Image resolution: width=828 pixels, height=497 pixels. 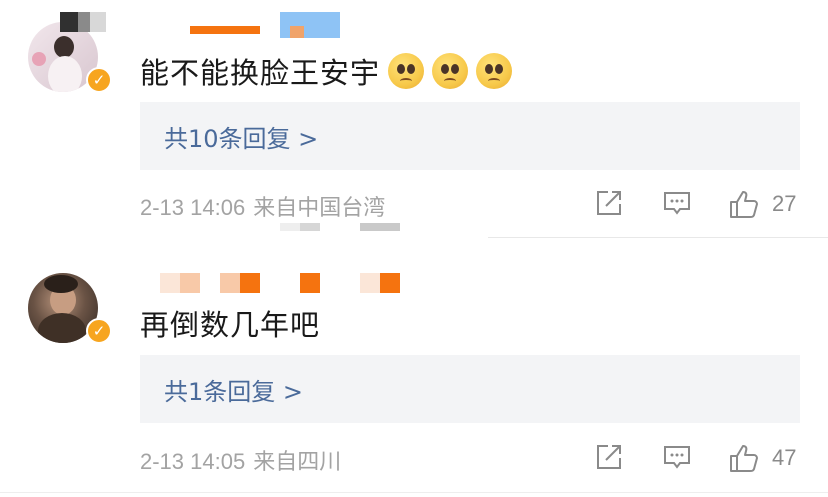 I want to click on comment-meta: 2-13 14:06 来自中国台湾, so click(x=262, y=206).